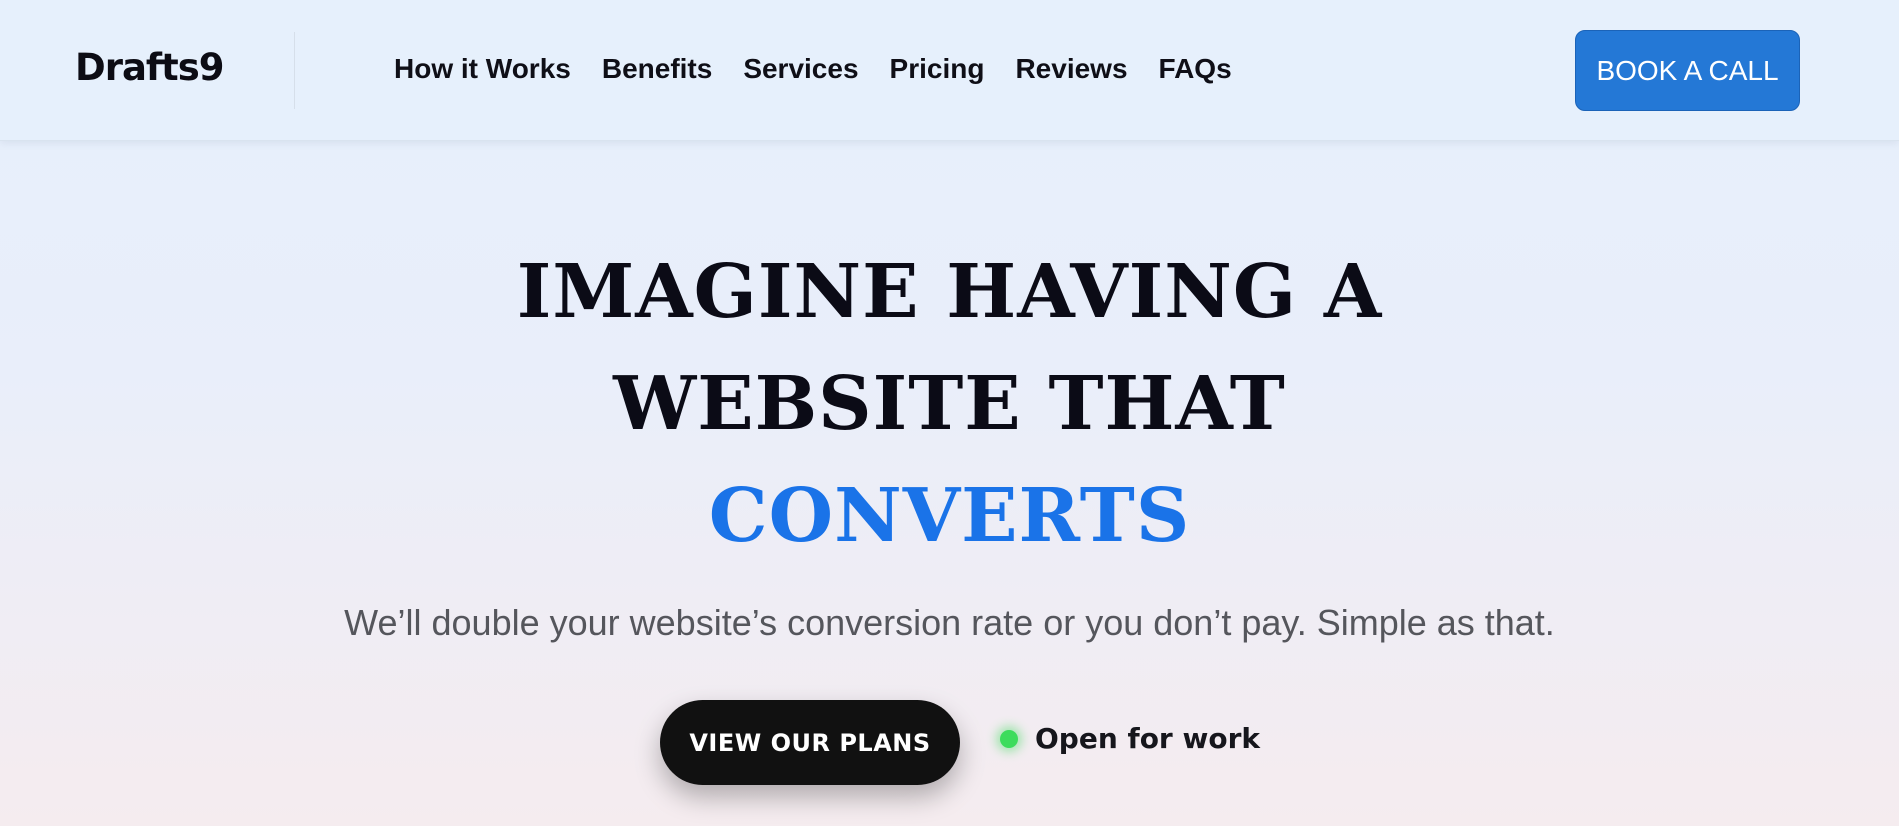  Describe the element at coordinates (1148, 738) in the screenshot. I see `status-label: Open for work` at that location.